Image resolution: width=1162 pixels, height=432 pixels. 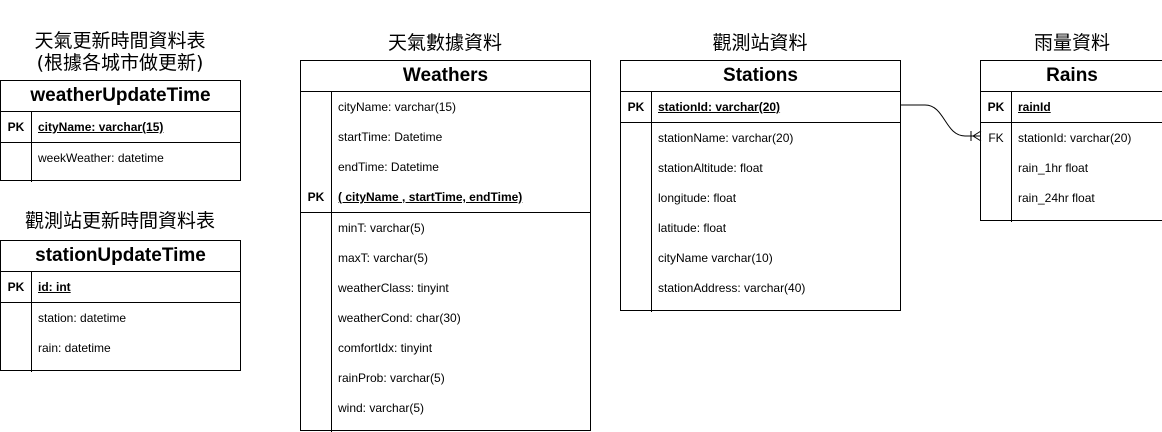 I want to click on relationship-line, so click(x=941, y=120).